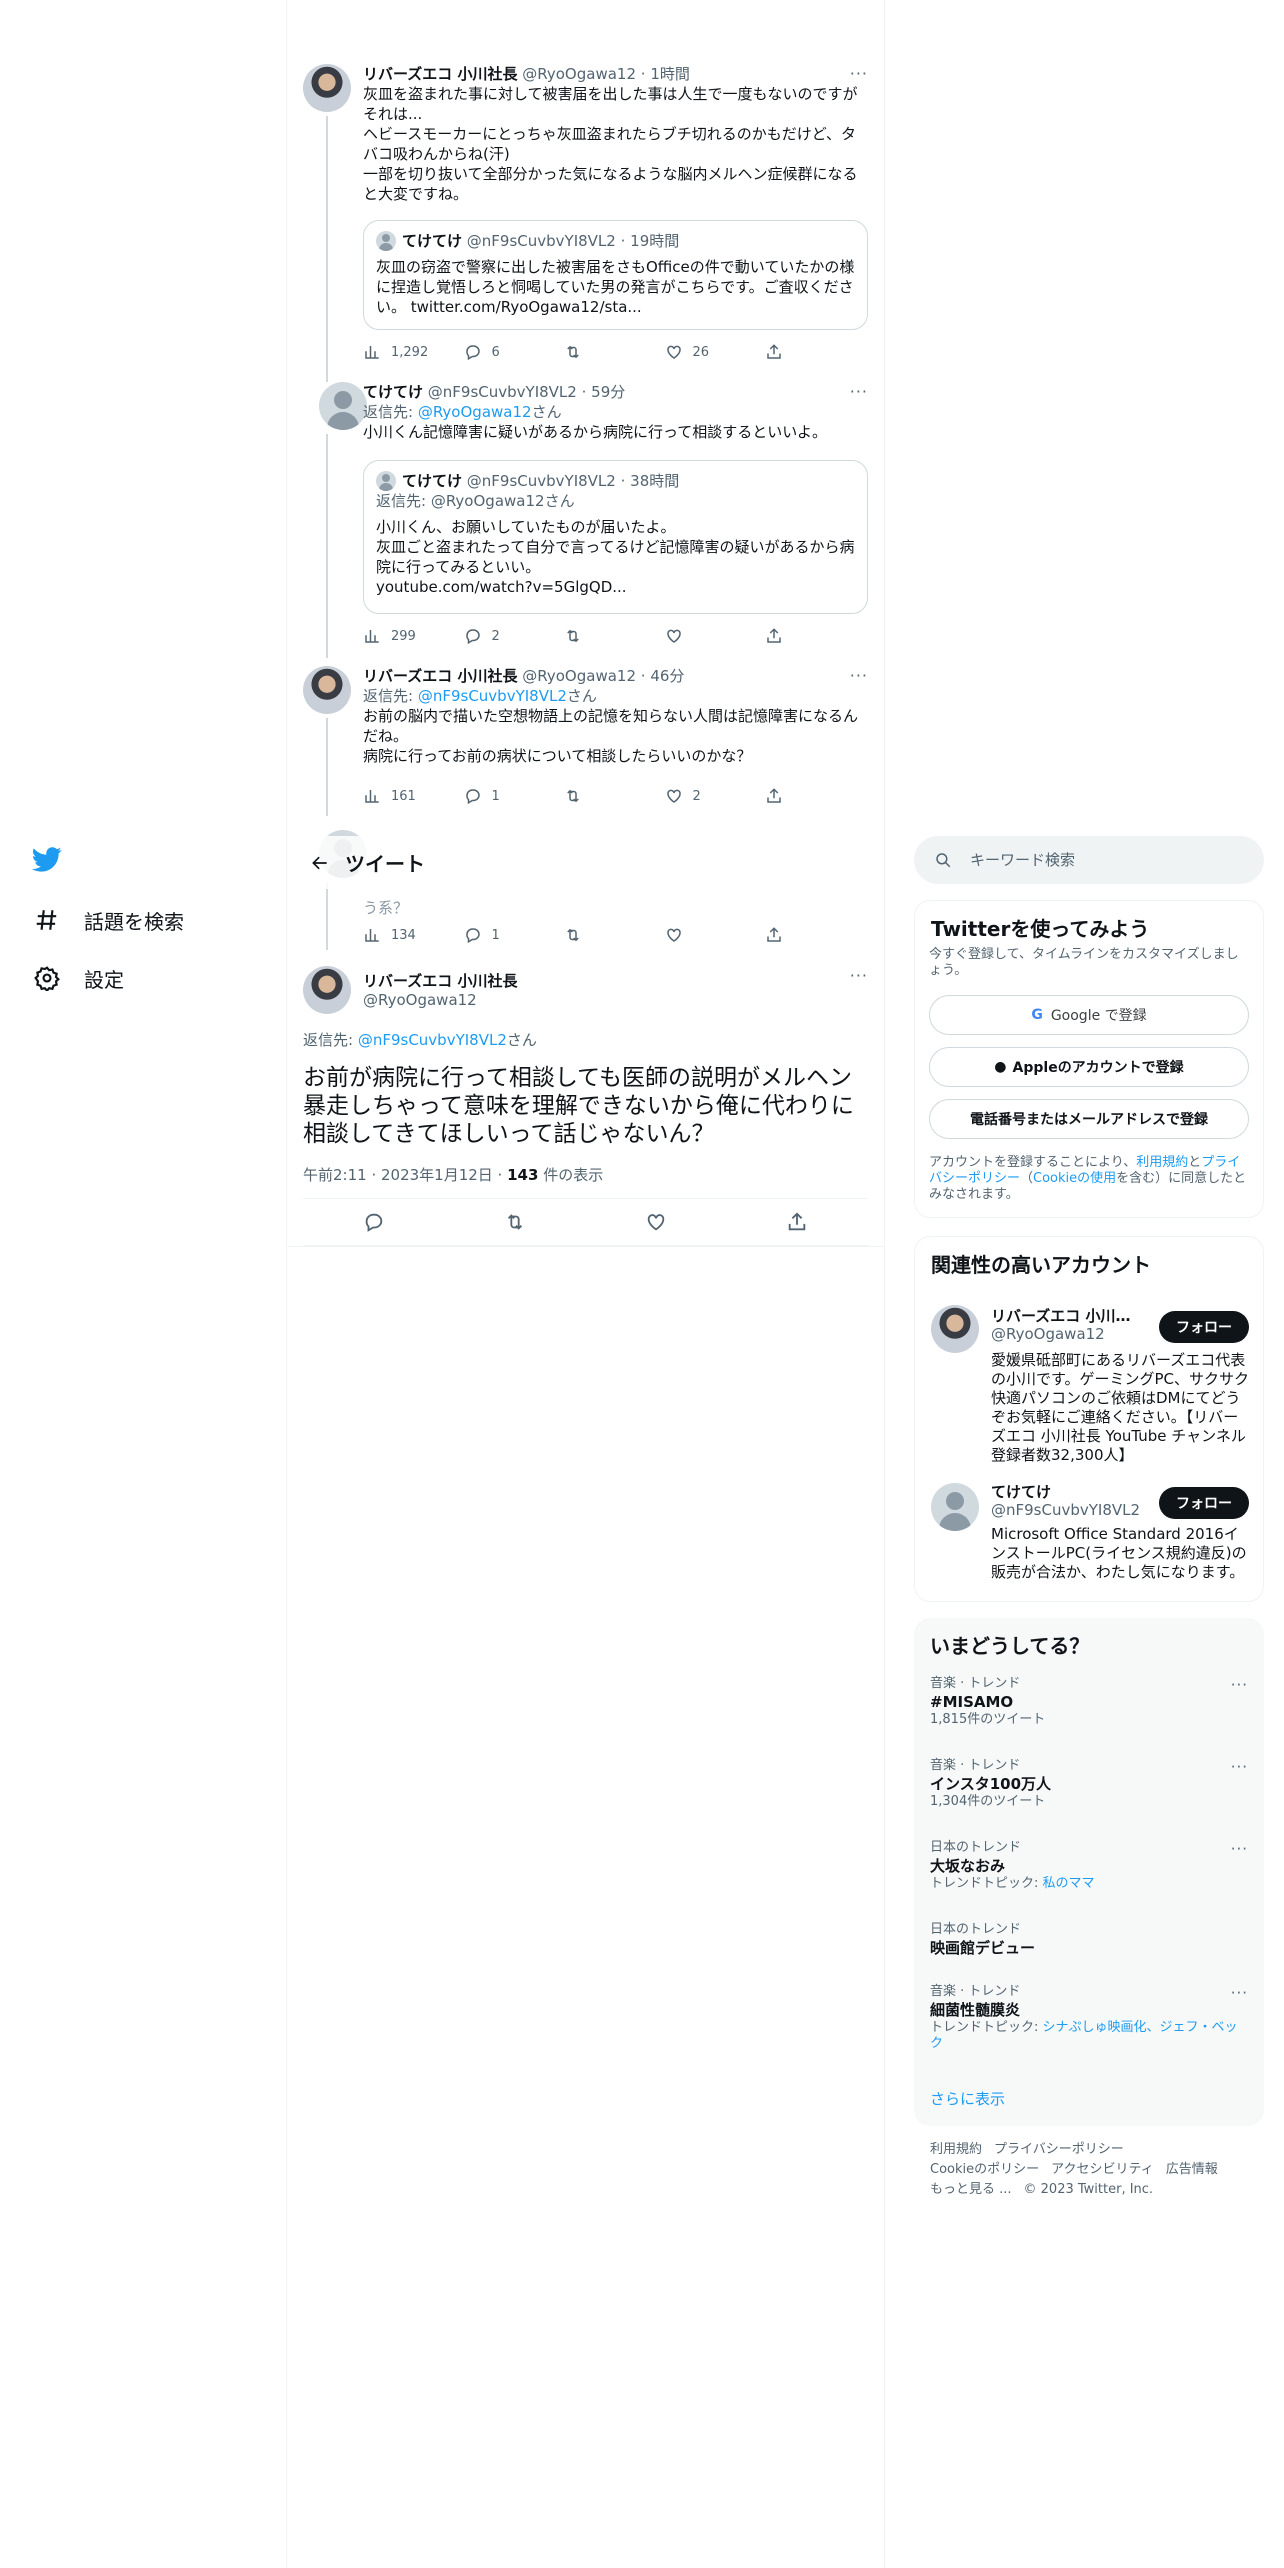 The image size is (1284, 2568). Describe the element at coordinates (1089, 1015) in the screenshot. I see `google-signup-button: G Google で登録` at that location.